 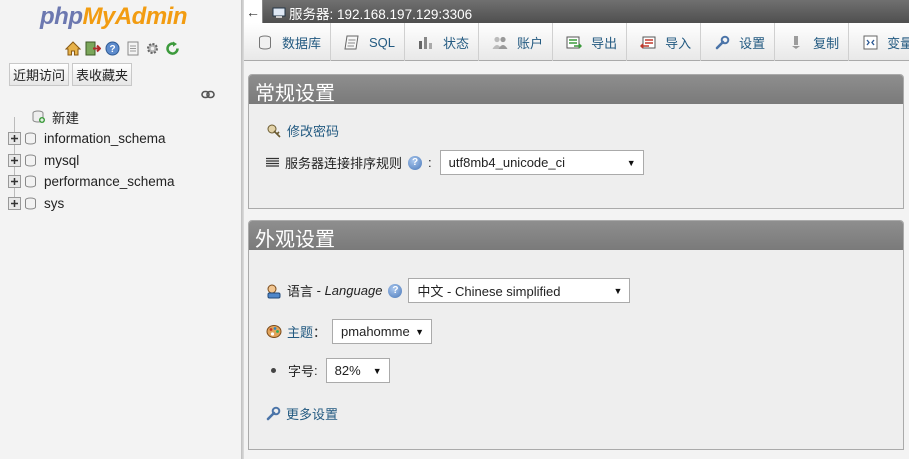 I want to click on language-select: 中文 - Chinese simplified ▼, so click(x=519, y=290).